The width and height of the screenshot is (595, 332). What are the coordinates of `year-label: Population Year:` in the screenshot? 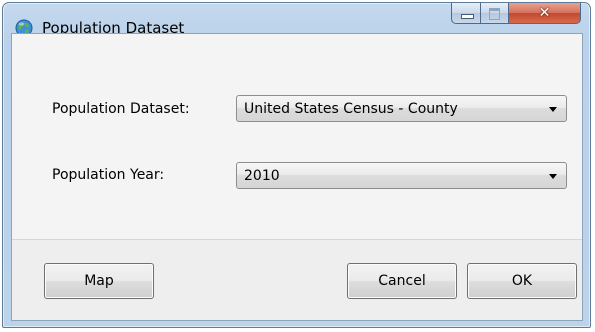 It's located at (108, 175).